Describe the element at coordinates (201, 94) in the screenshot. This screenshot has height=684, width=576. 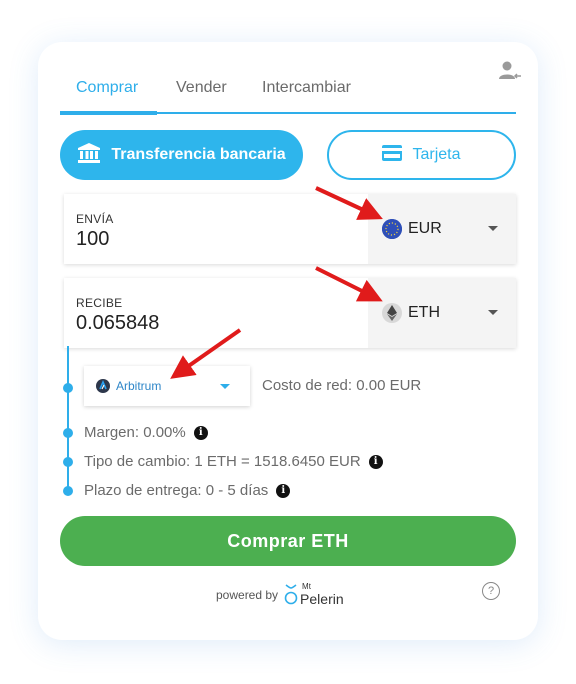
I see `tab-vender: Vender` at that location.